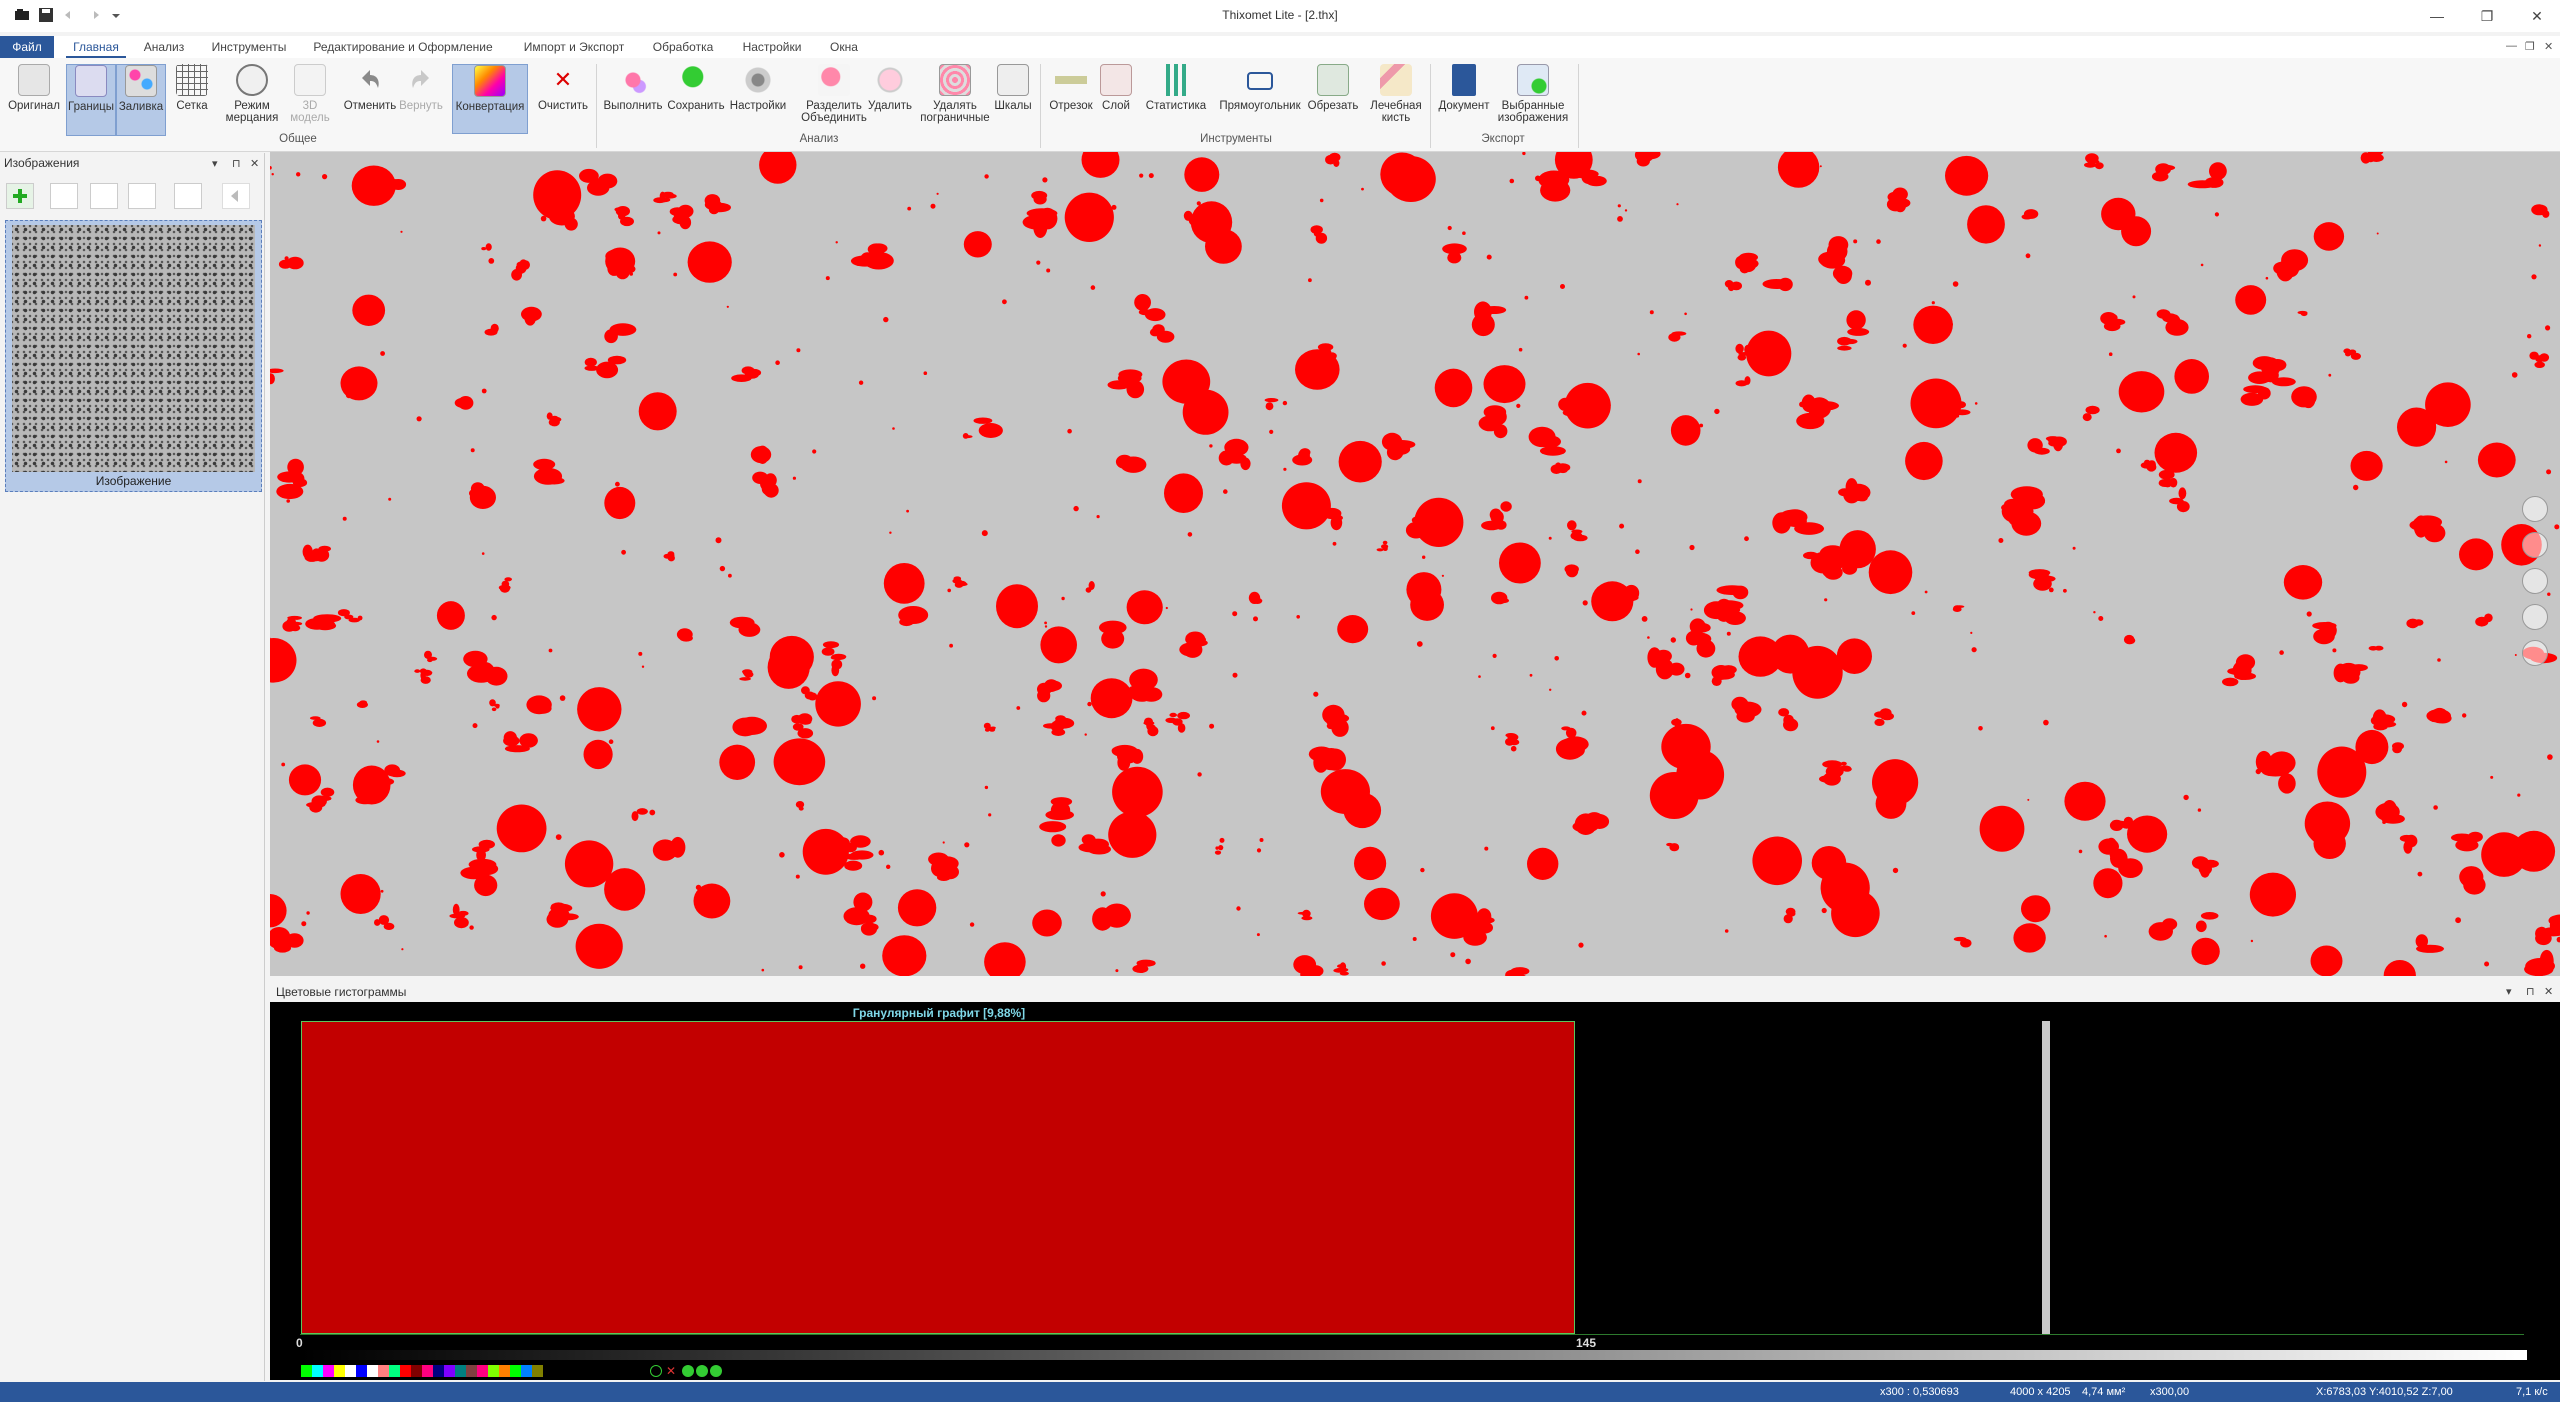 This screenshot has width=2560, height=1402. I want to click on phase-toggle-icon, so click(656, 1371).